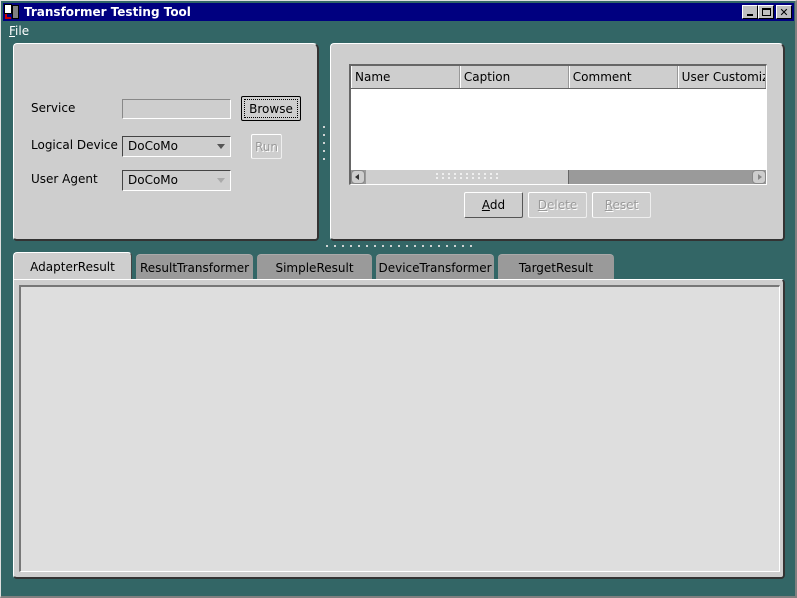  What do you see at coordinates (514, 77) in the screenshot?
I see `column-header-caption: Caption` at bounding box center [514, 77].